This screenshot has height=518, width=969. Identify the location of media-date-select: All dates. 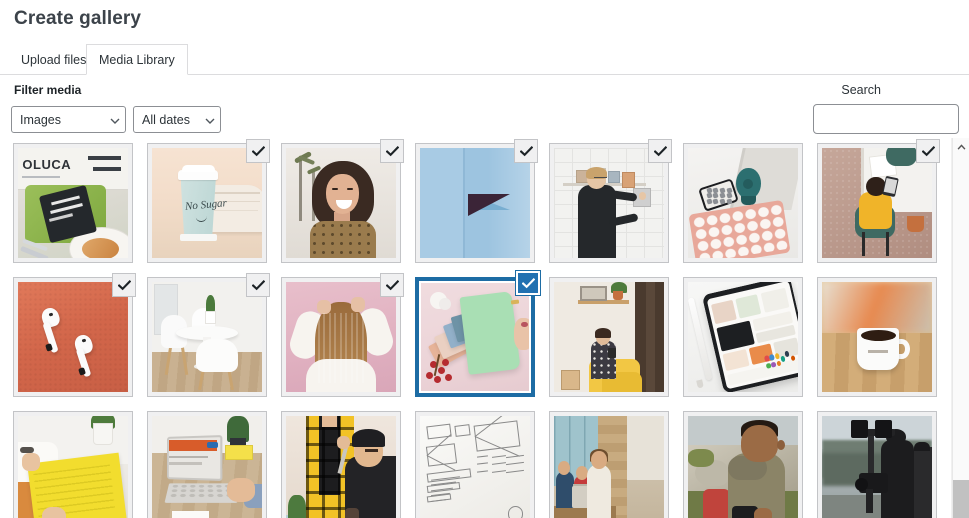
(177, 119).